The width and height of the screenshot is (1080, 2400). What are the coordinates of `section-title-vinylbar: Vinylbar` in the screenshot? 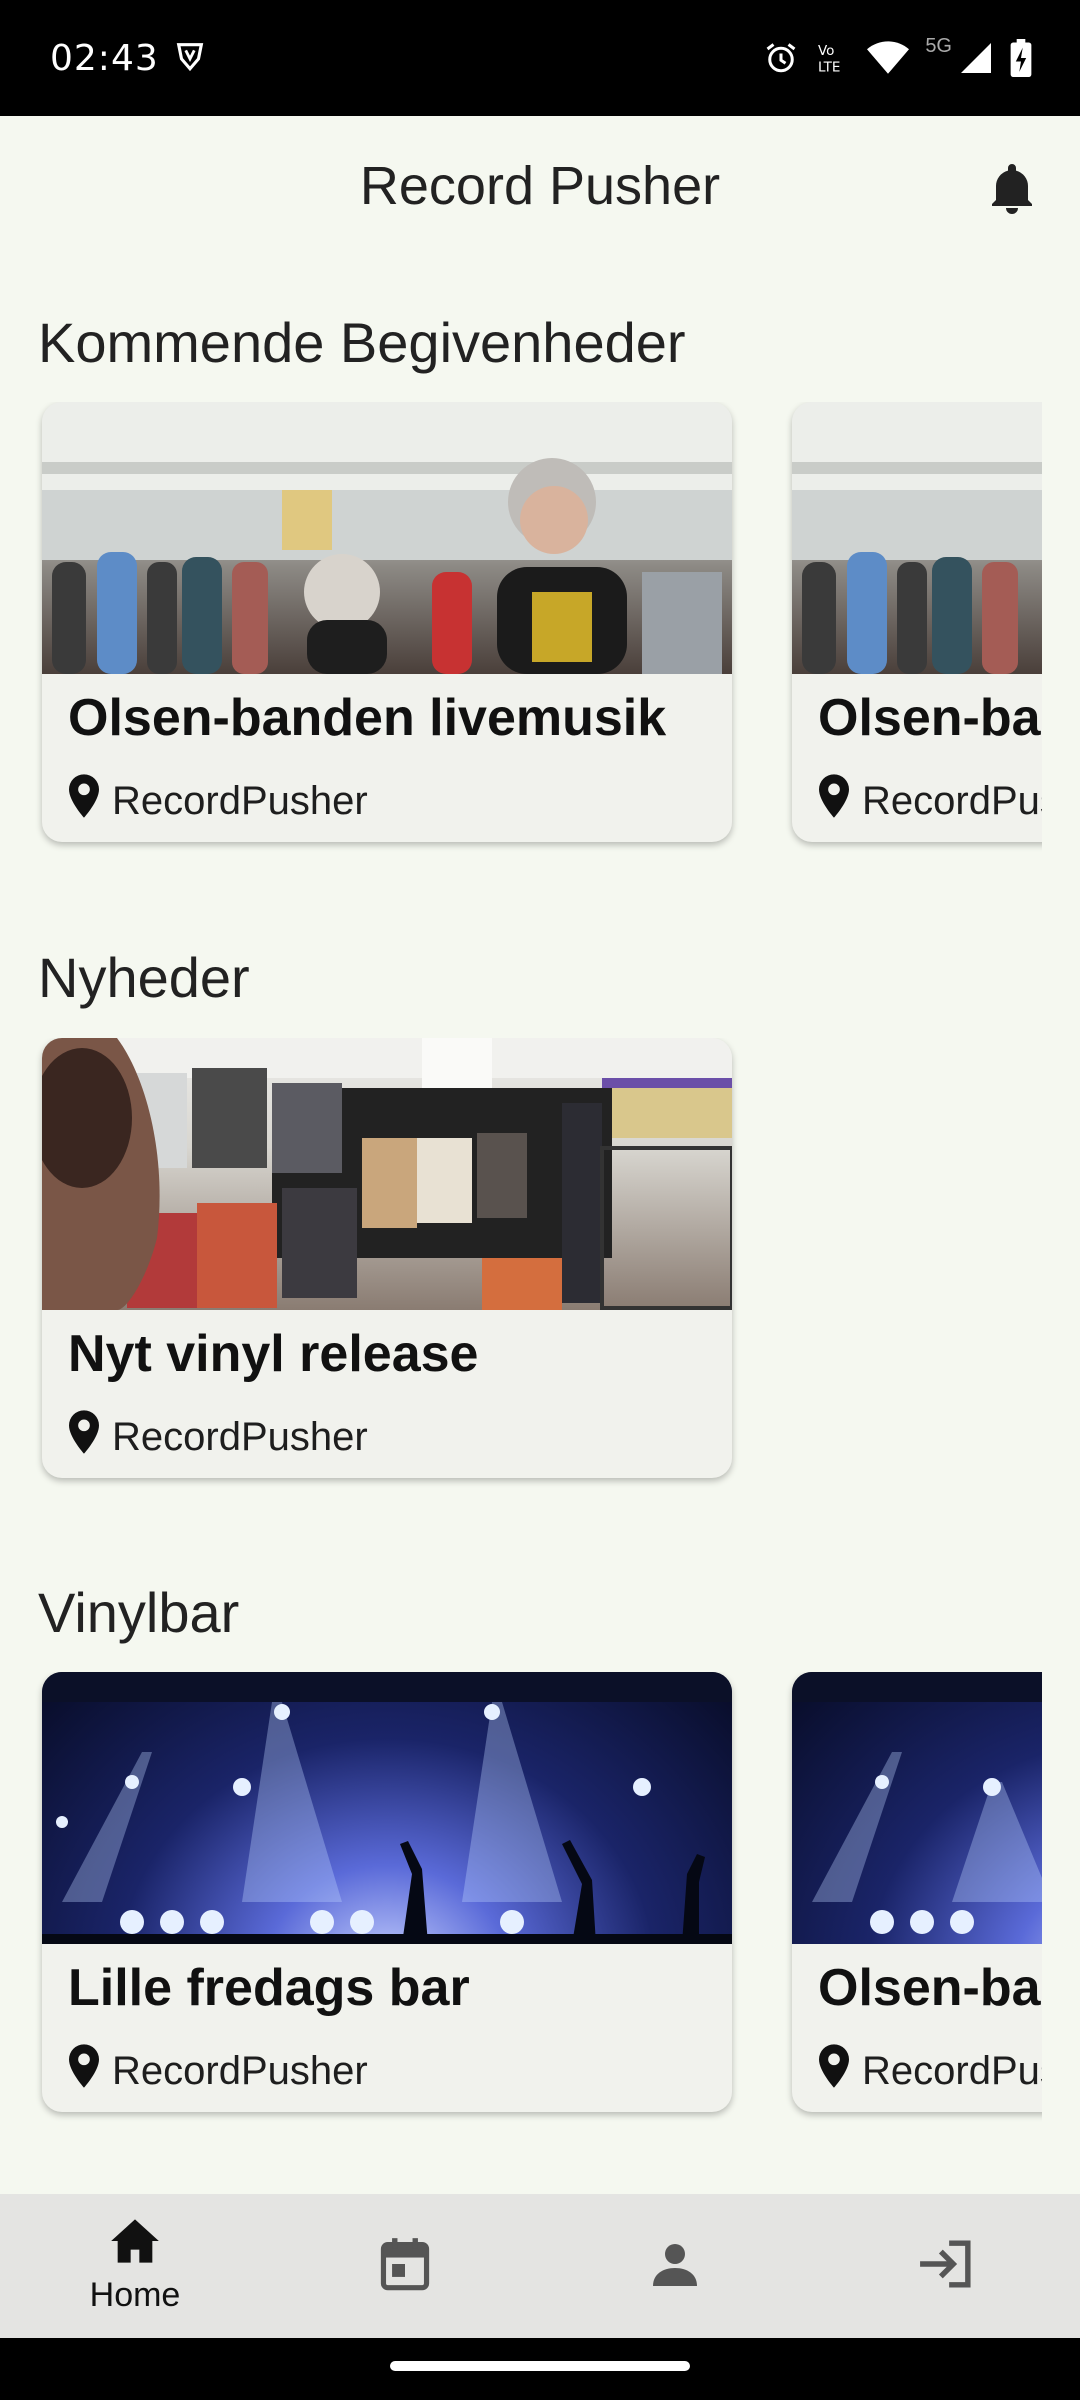 It's located at (139, 1612).